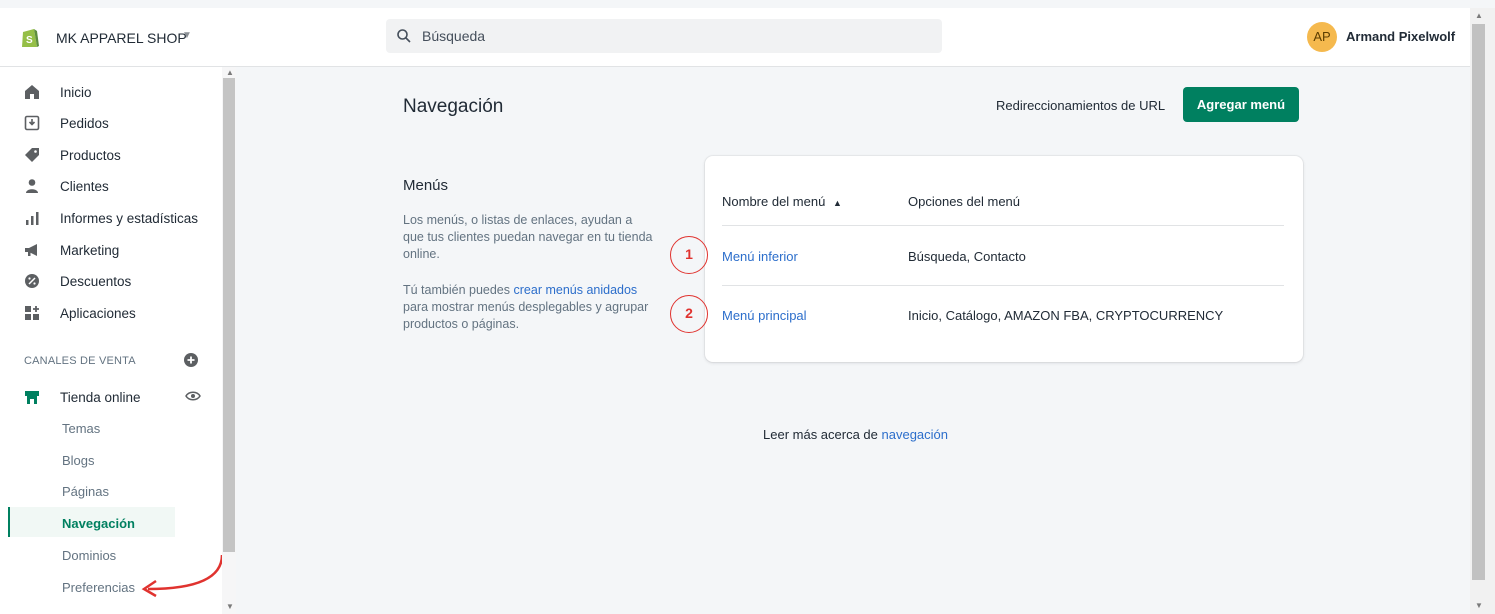  I want to click on menu-options-inferior: Búsqueda, Contacto, so click(967, 256).